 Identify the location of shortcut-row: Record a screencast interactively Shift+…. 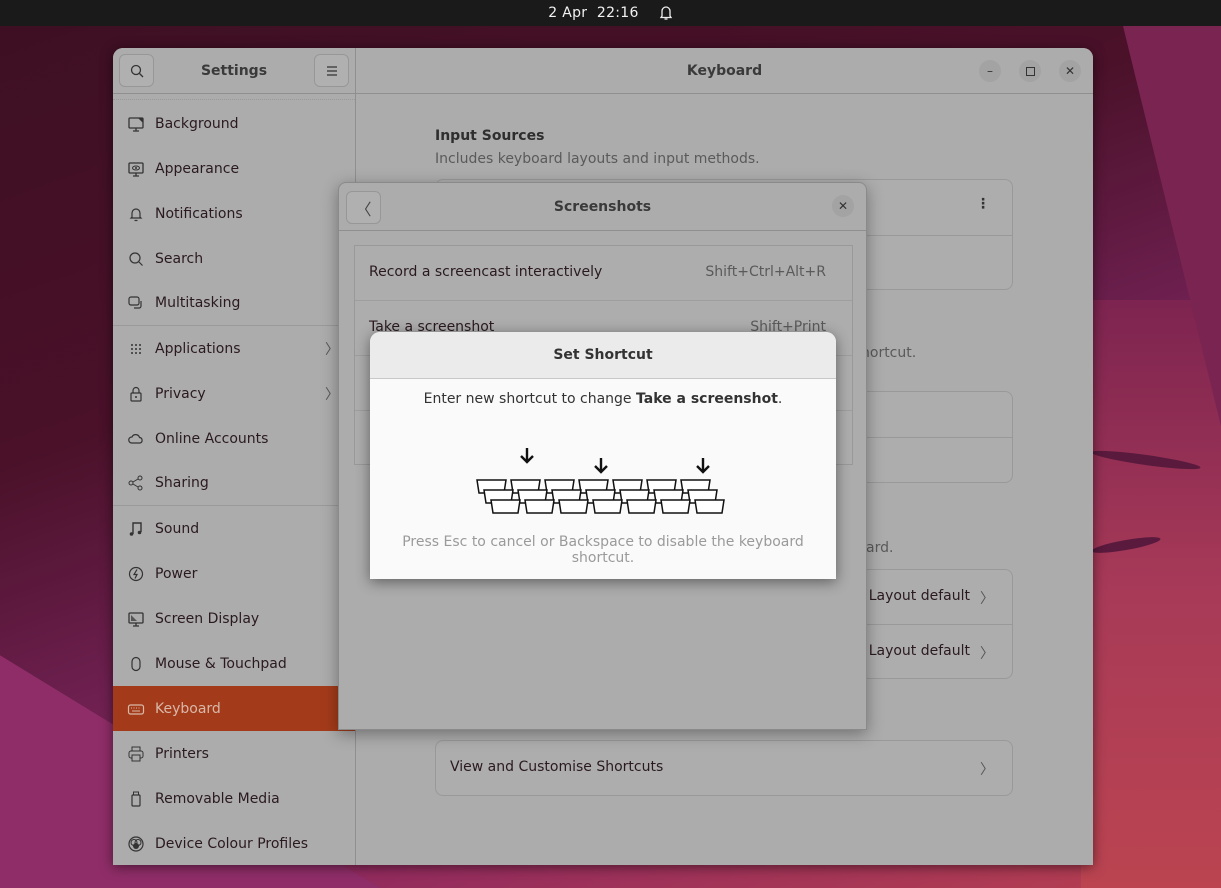
(603, 273).